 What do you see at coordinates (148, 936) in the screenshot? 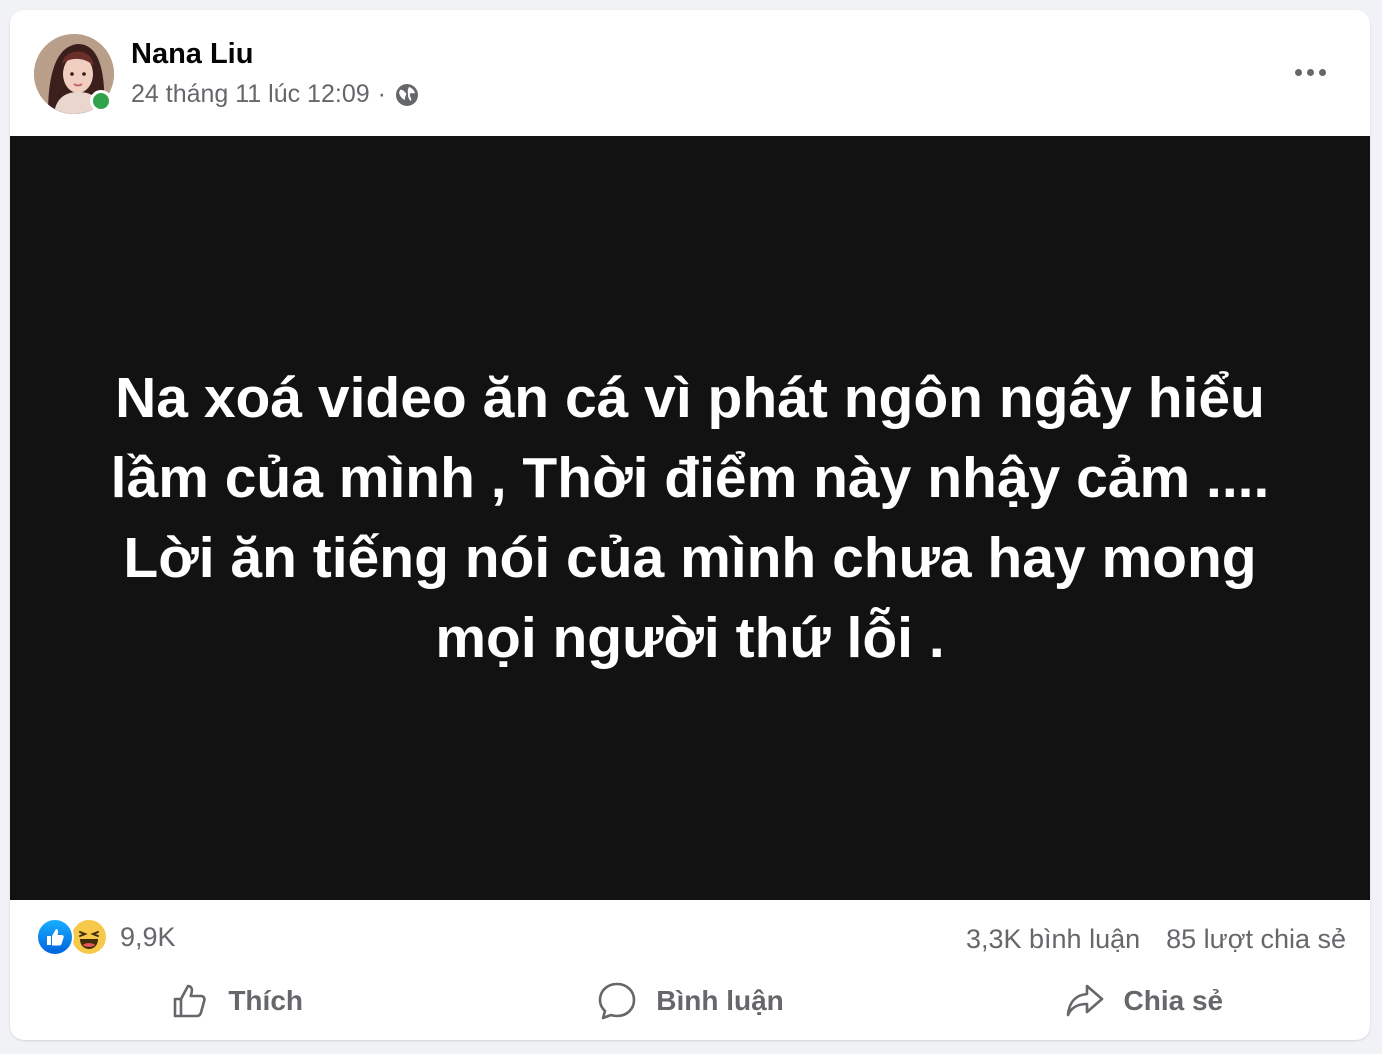
I see `reactions-count: 9,9K` at bounding box center [148, 936].